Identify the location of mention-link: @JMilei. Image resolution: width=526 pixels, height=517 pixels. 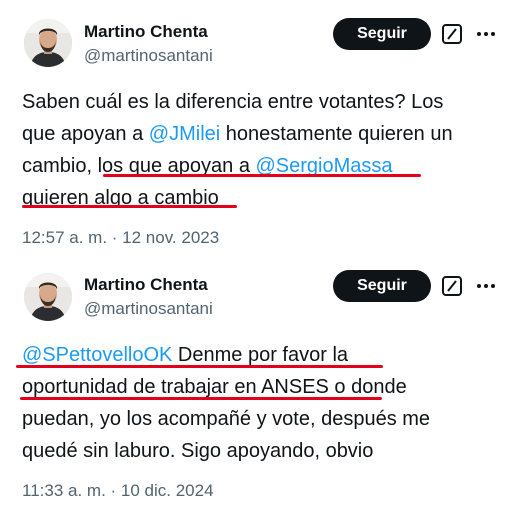
(184, 134).